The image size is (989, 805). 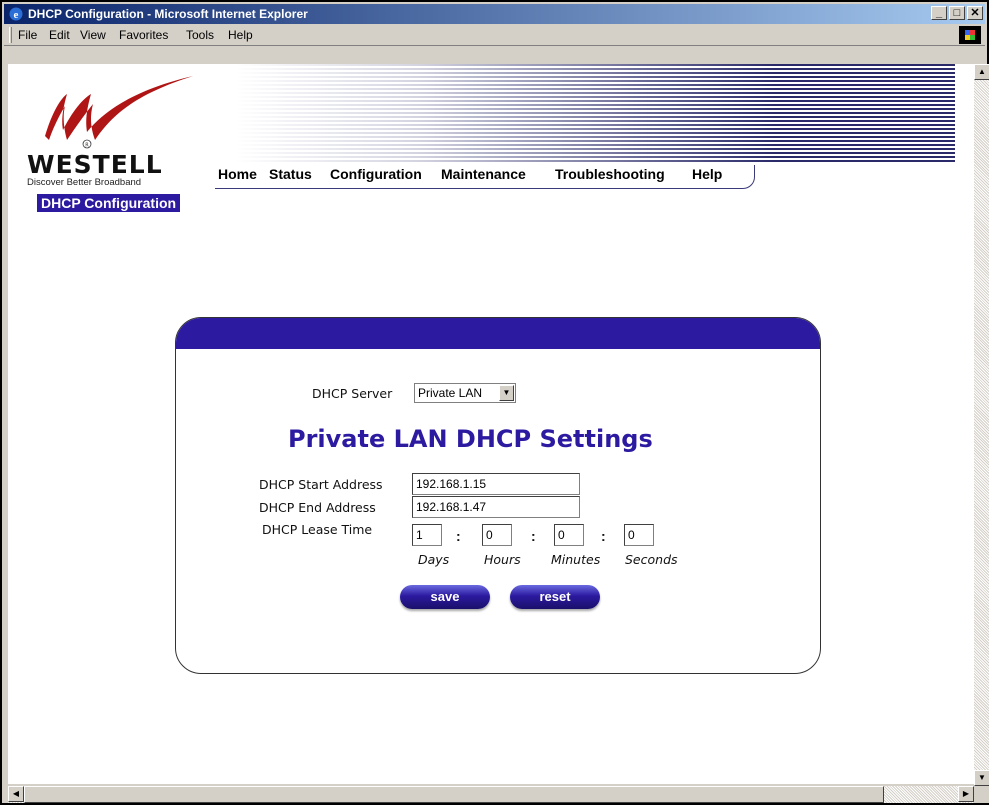 What do you see at coordinates (317, 507) in the screenshot?
I see `end-address-label: DHCP End Address` at bounding box center [317, 507].